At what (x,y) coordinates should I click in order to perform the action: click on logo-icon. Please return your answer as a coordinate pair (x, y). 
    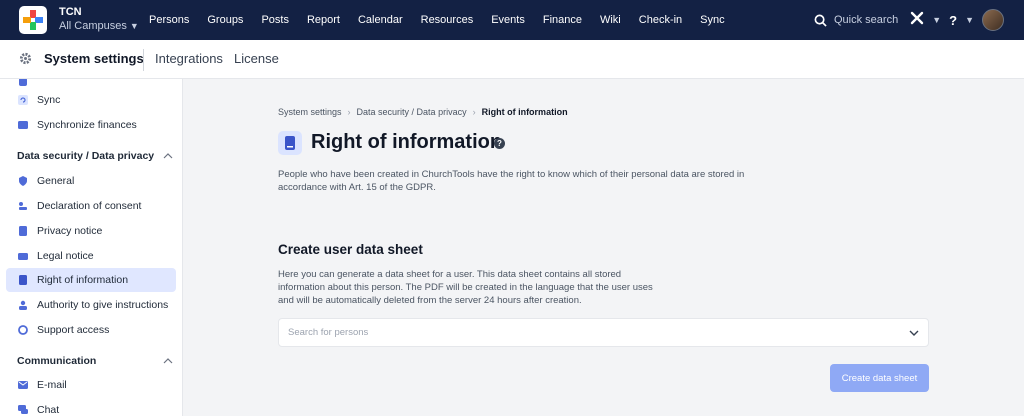
    Looking at the image, I should click on (33, 20).